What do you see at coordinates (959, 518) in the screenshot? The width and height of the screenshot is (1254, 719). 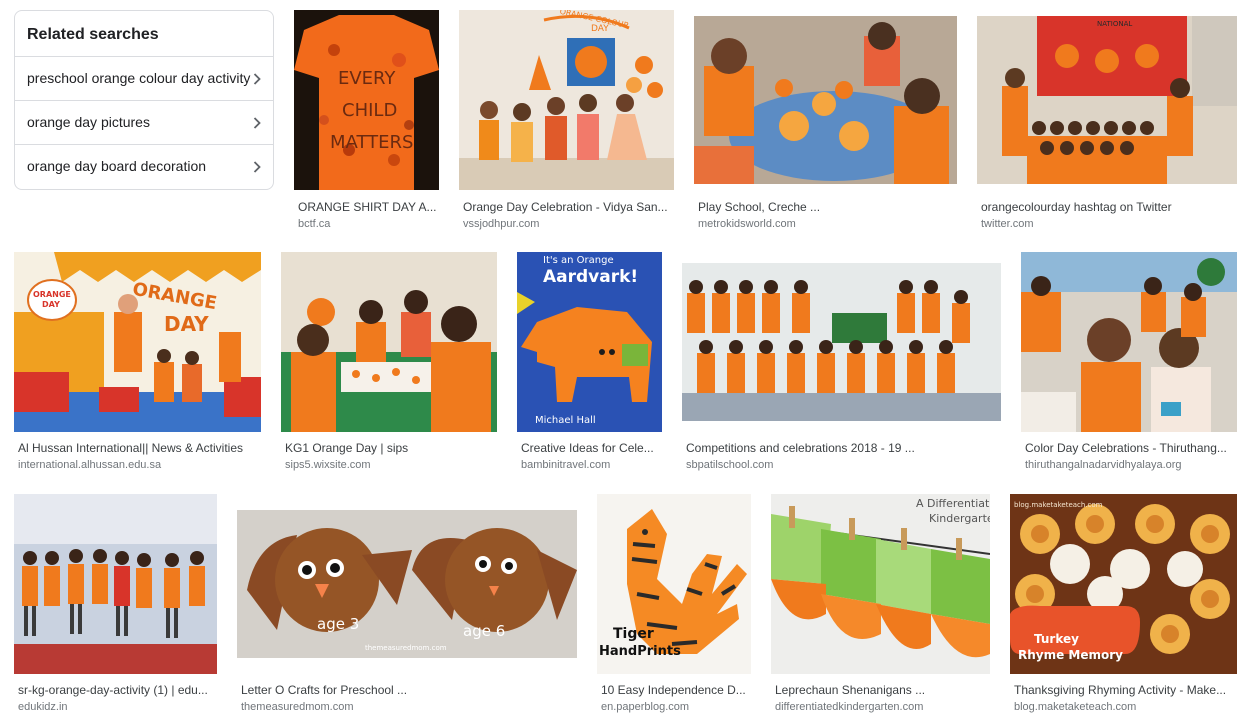 I see `blog-title-text: Kindergarten` at bounding box center [959, 518].